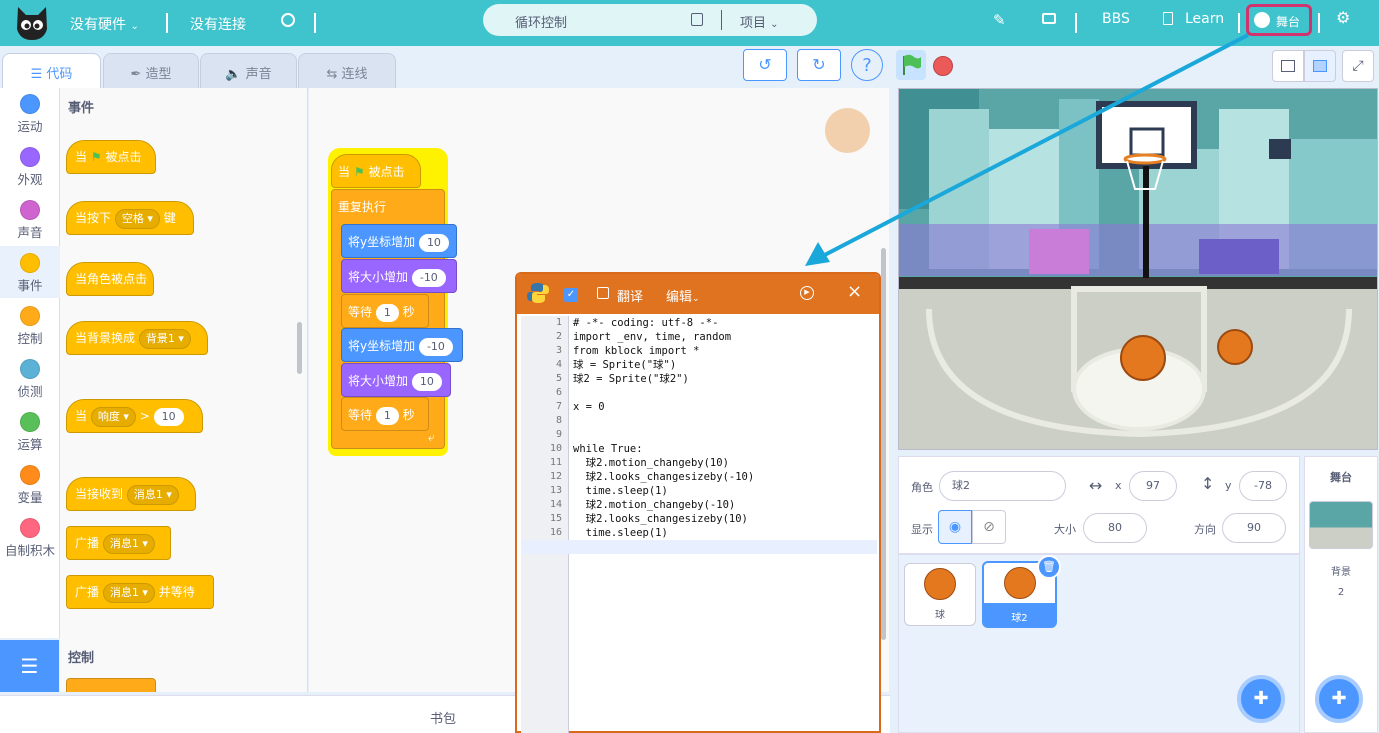 The image size is (1379, 733). Describe the element at coordinates (81, 157) in the screenshot. I see `block-text: 当` at that location.